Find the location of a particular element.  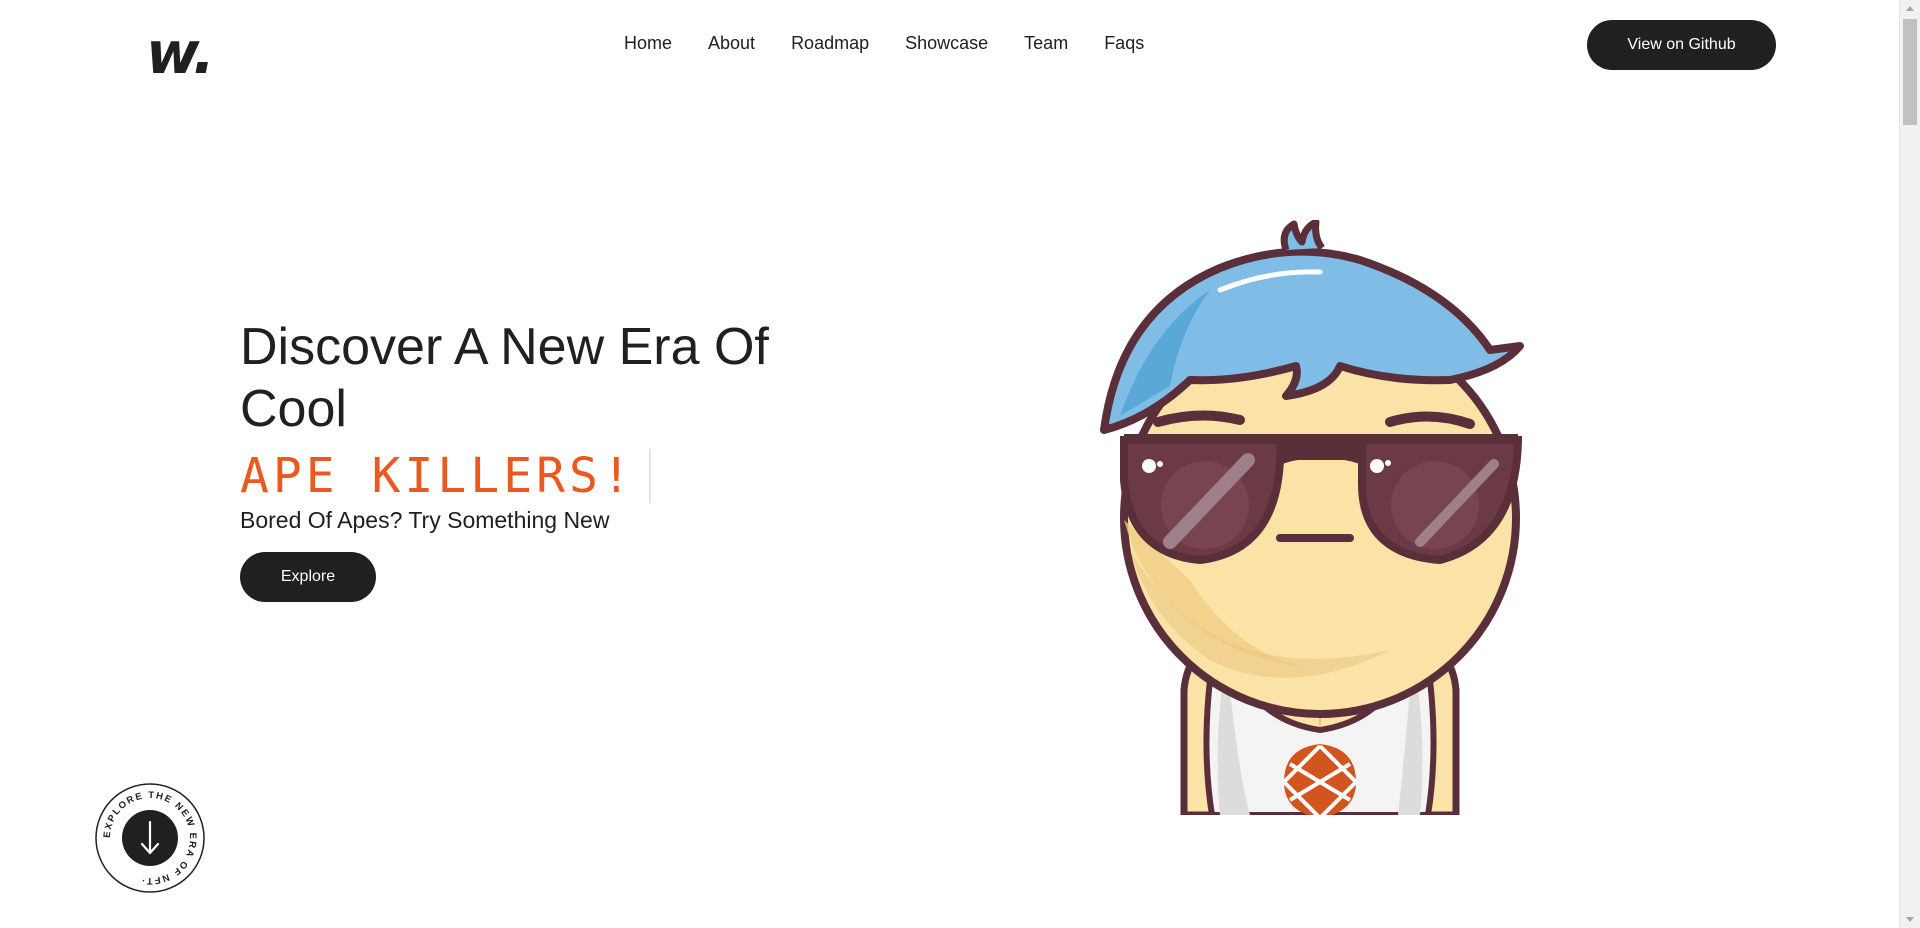

nav-item-about: About is located at coordinates (731, 43).